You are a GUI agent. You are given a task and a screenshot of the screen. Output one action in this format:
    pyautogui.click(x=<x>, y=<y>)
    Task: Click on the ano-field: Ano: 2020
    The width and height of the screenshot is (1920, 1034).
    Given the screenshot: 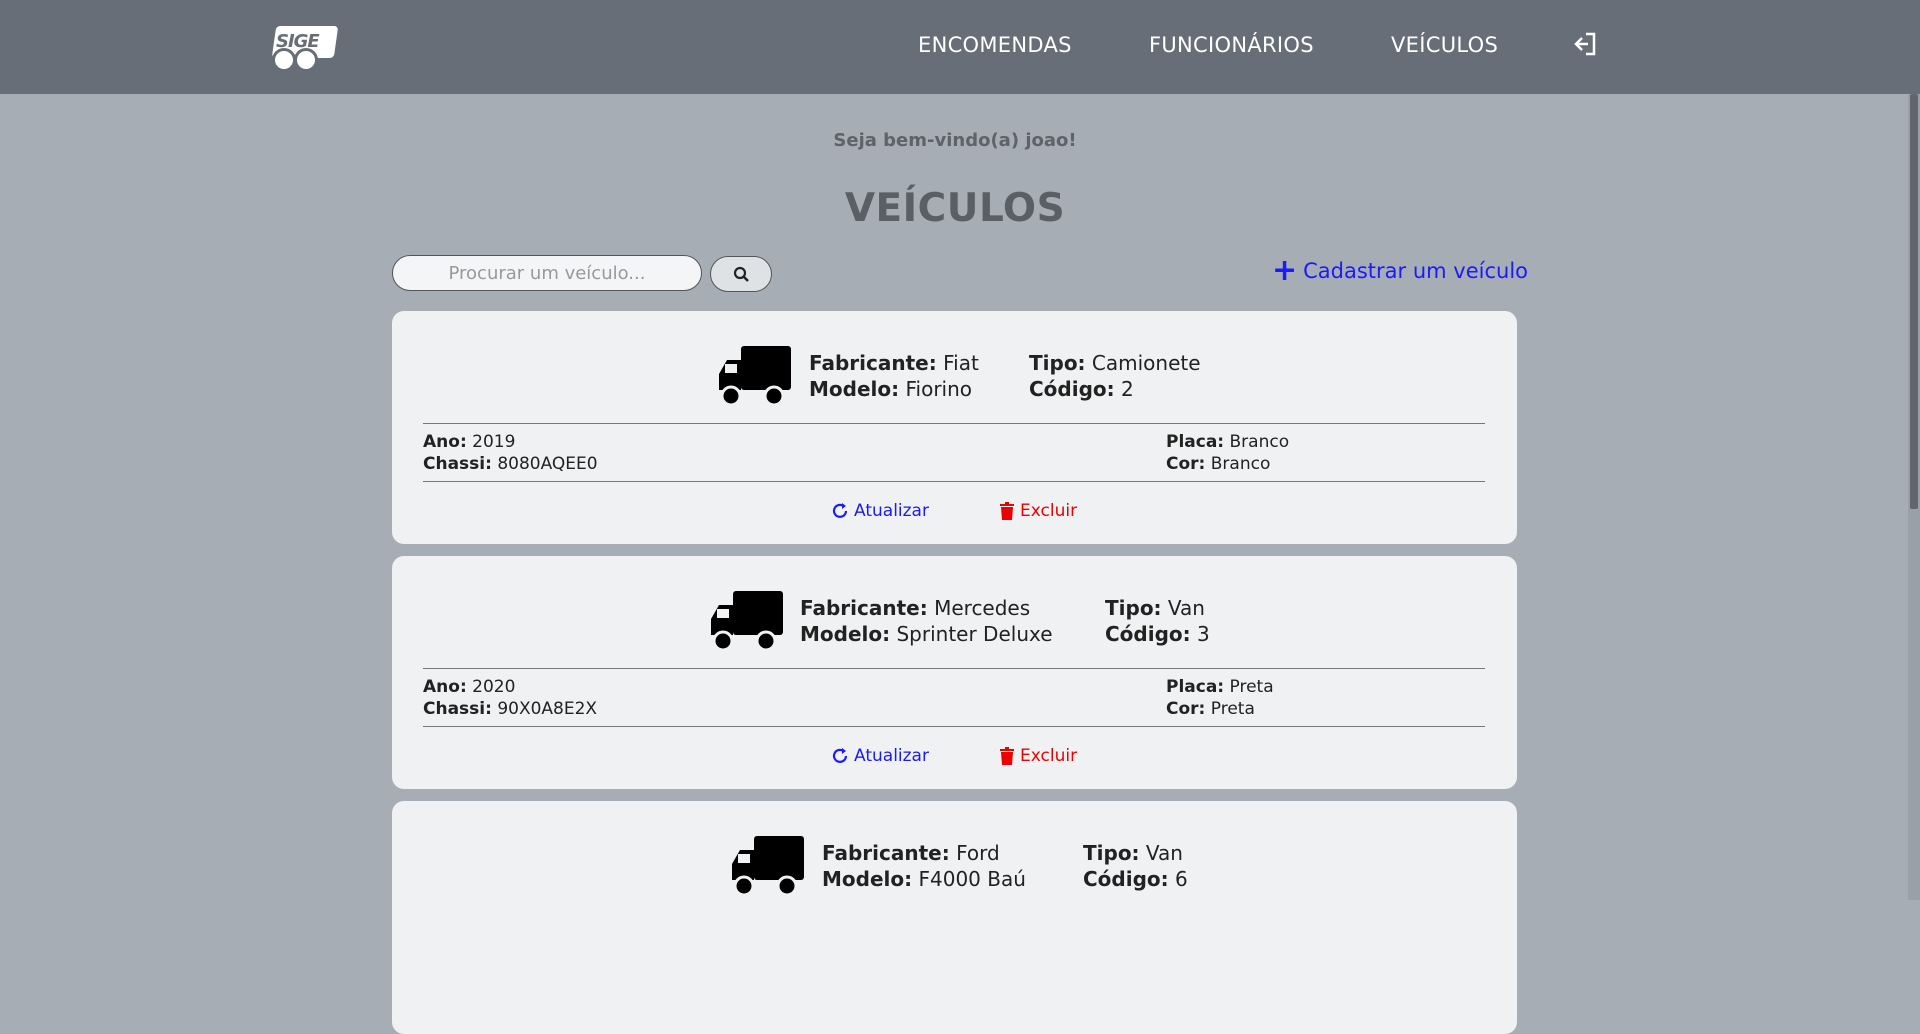 What is the action you would take?
    pyautogui.click(x=469, y=687)
    